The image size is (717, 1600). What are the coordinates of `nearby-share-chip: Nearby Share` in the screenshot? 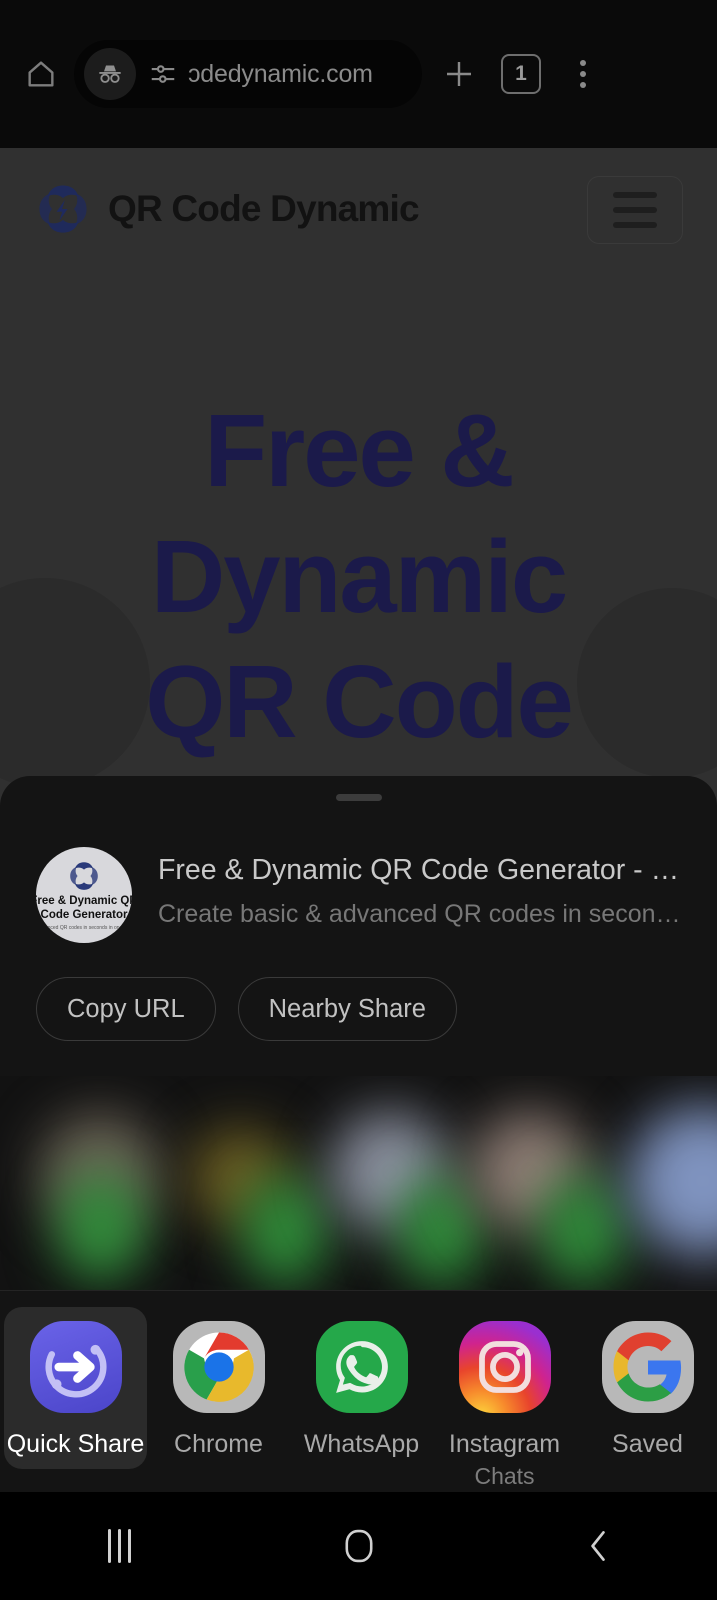 It's located at (347, 1009).